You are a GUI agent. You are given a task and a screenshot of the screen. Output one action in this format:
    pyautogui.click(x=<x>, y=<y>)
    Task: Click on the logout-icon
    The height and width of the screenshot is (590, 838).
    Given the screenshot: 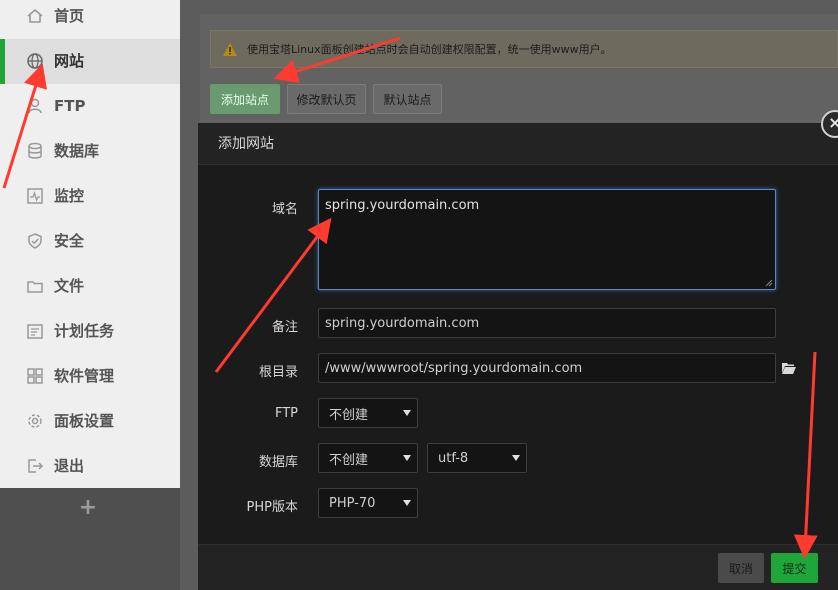 What is the action you would take?
    pyautogui.click(x=36, y=466)
    